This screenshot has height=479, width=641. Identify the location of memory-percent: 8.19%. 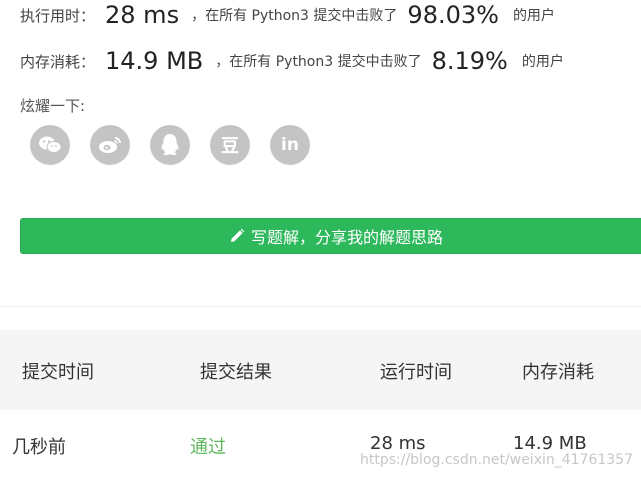
(469, 61).